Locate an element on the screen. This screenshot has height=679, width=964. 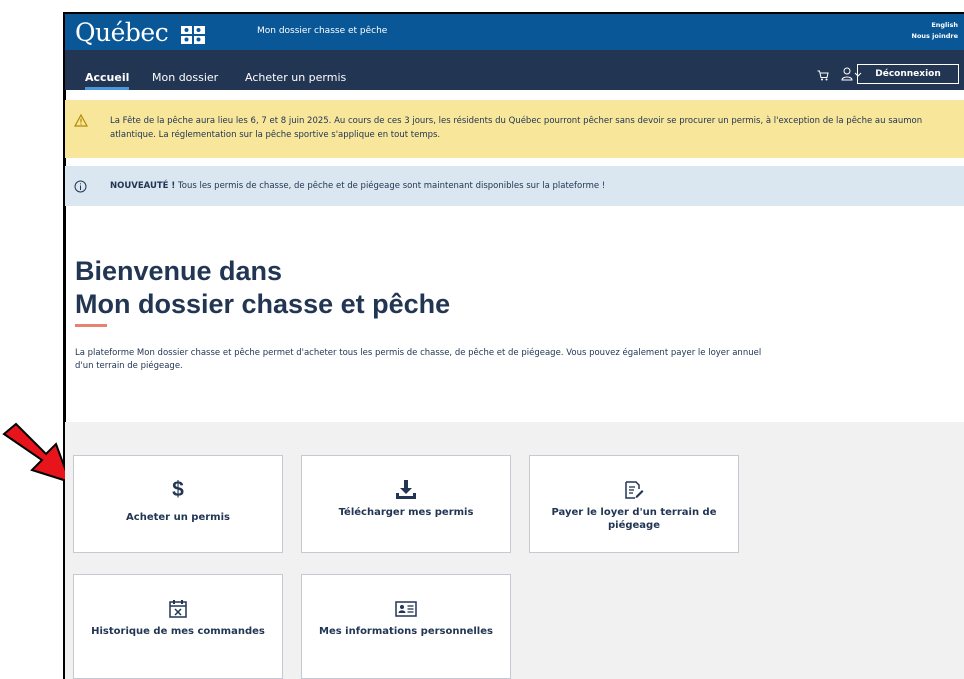
cart-icon is located at coordinates (823, 75).